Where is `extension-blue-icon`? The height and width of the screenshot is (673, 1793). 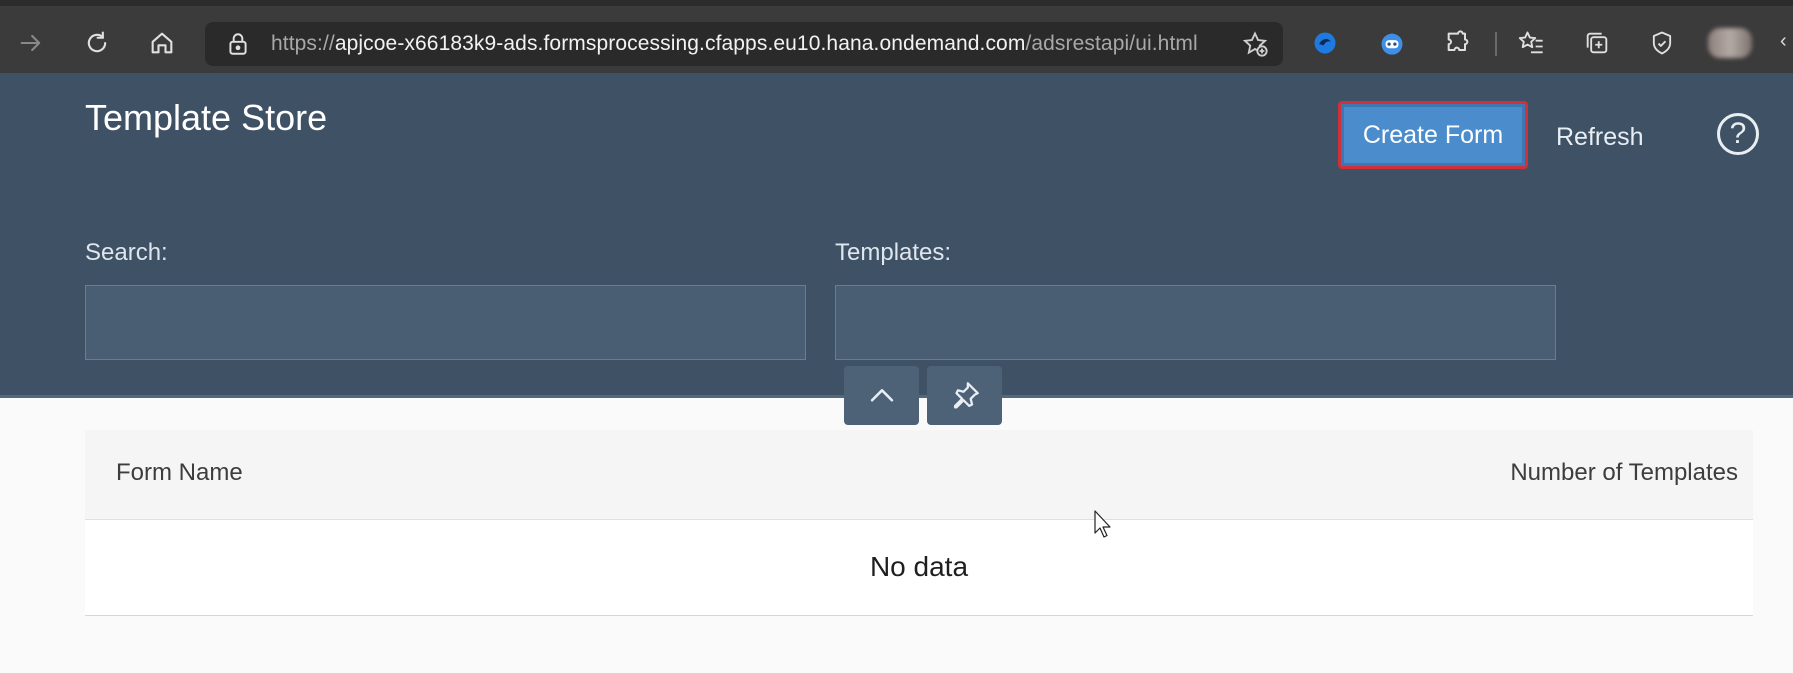
extension-blue-icon is located at coordinates (1325, 43).